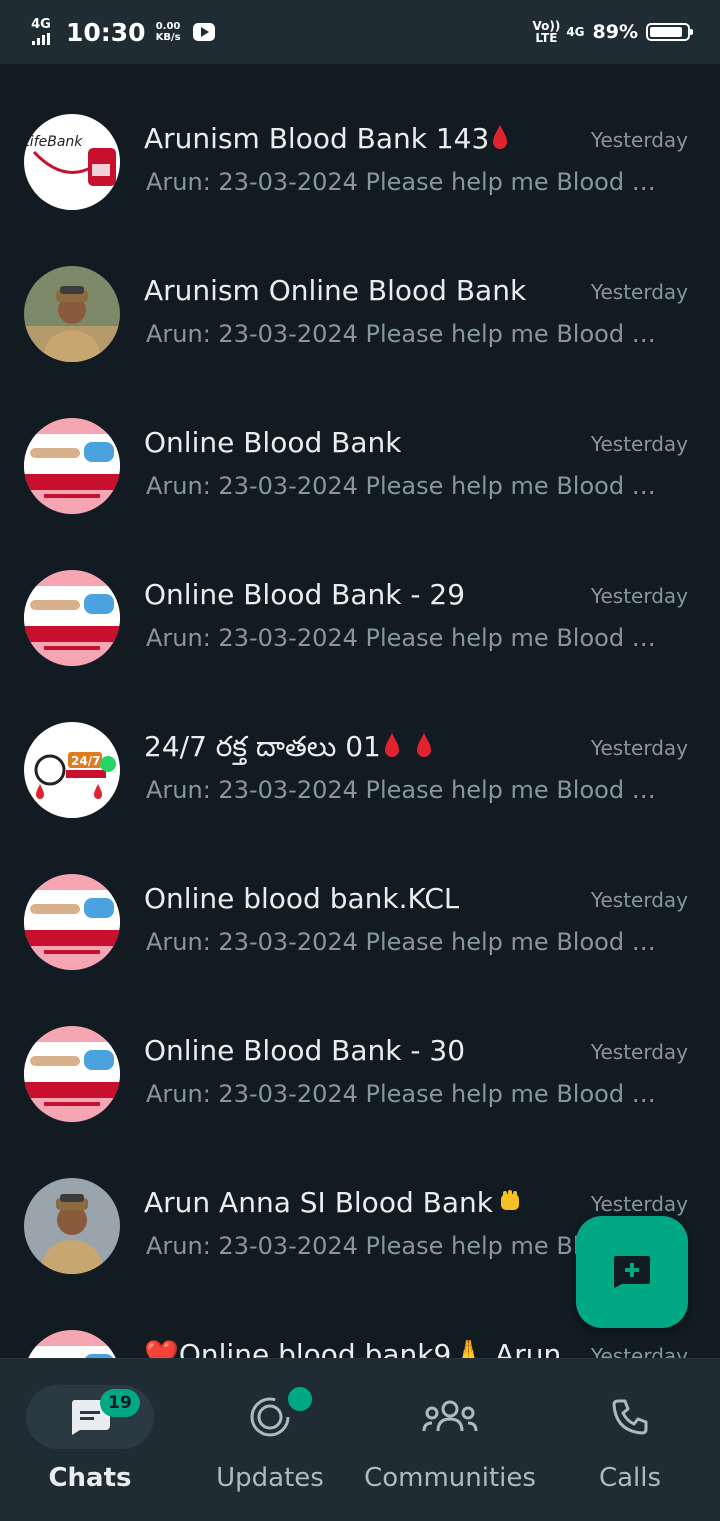 Image resolution: width=720 pixels, height=1521 pixels. I want to click on lifebank-logo-icon: LifeBank, so click(72, 162).